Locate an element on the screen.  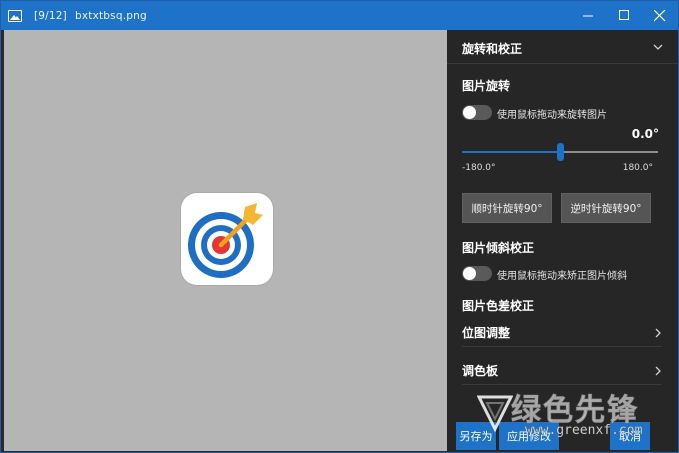
rotate-section-title: 图片旋转 is located at coordinates (486, 86).